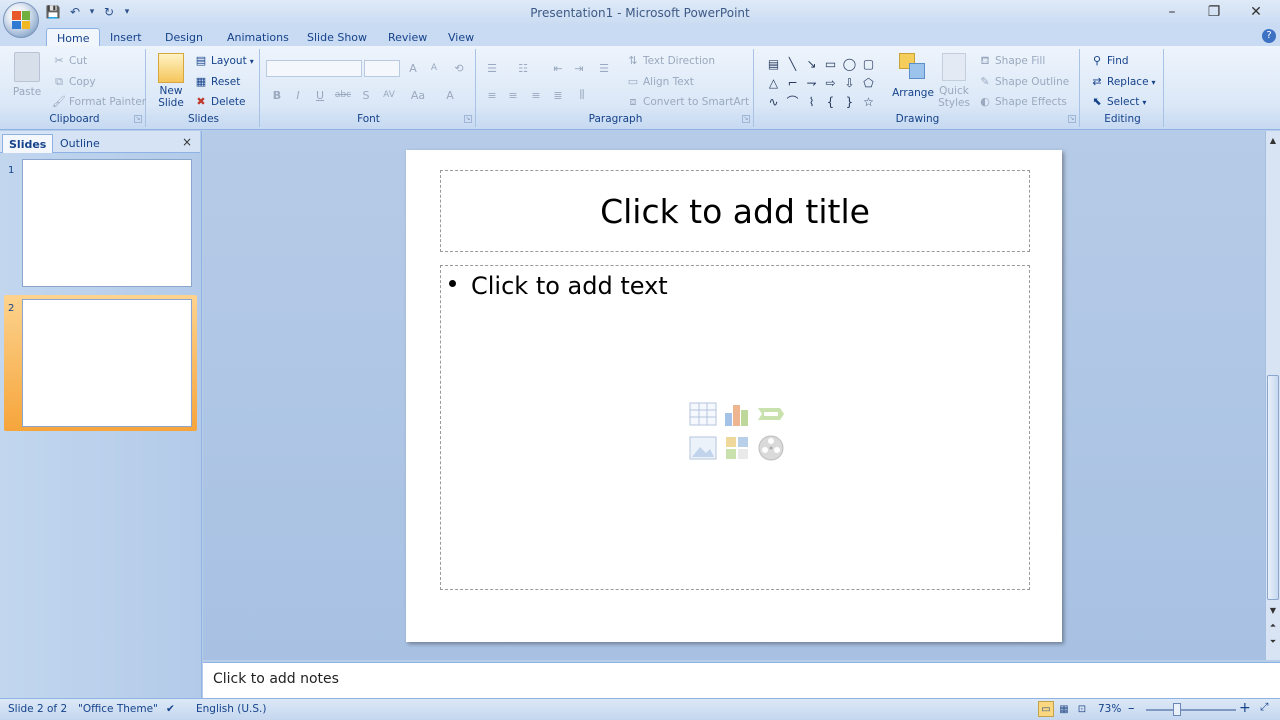 The image size is (1280, 720). What do you see at coordinates (171, 81) in the screenshot?
I see `new-slide-button: New Slide` at bounding box center [171, 81].